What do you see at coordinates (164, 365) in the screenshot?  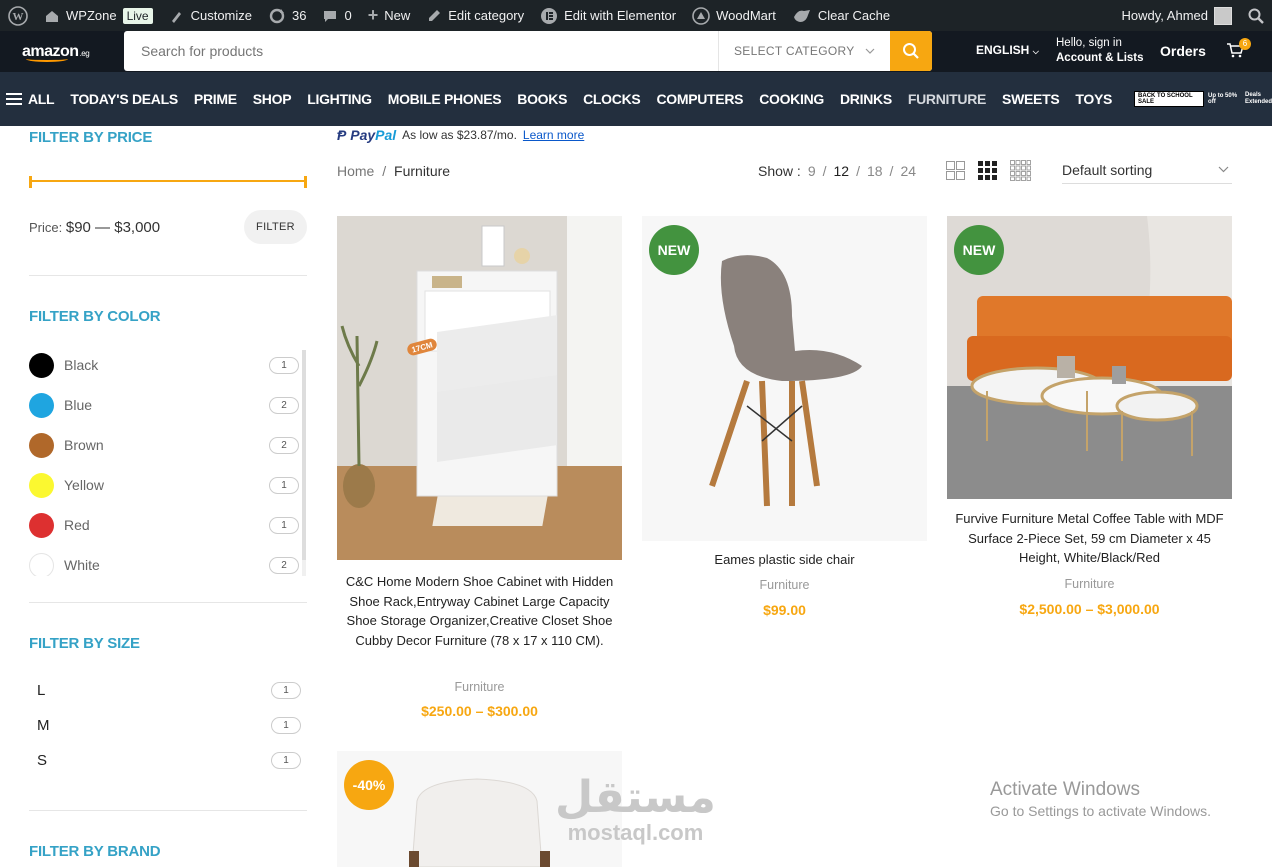 I see `color-filter-black: Black 1` at bounding box center [164, 365].